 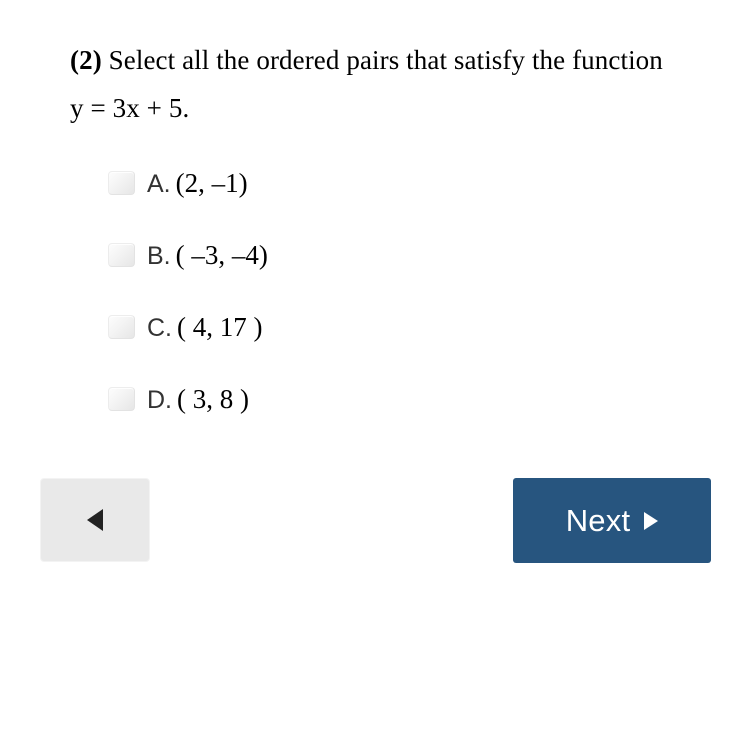 What do you see at coordinates (220, 327) in the screenshot?
I see `option-value-c: ( 4, 17 )` at bounding box center [220, 327].